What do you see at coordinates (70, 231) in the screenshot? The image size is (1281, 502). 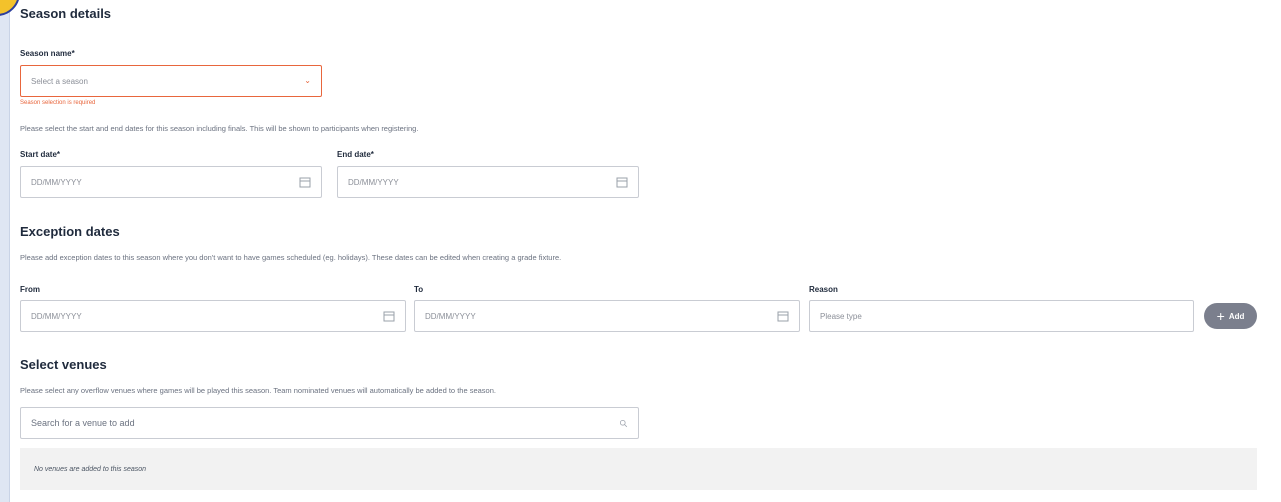 I see `section-title-exception-dates: Exception dates` at bounding box center [70, 231].